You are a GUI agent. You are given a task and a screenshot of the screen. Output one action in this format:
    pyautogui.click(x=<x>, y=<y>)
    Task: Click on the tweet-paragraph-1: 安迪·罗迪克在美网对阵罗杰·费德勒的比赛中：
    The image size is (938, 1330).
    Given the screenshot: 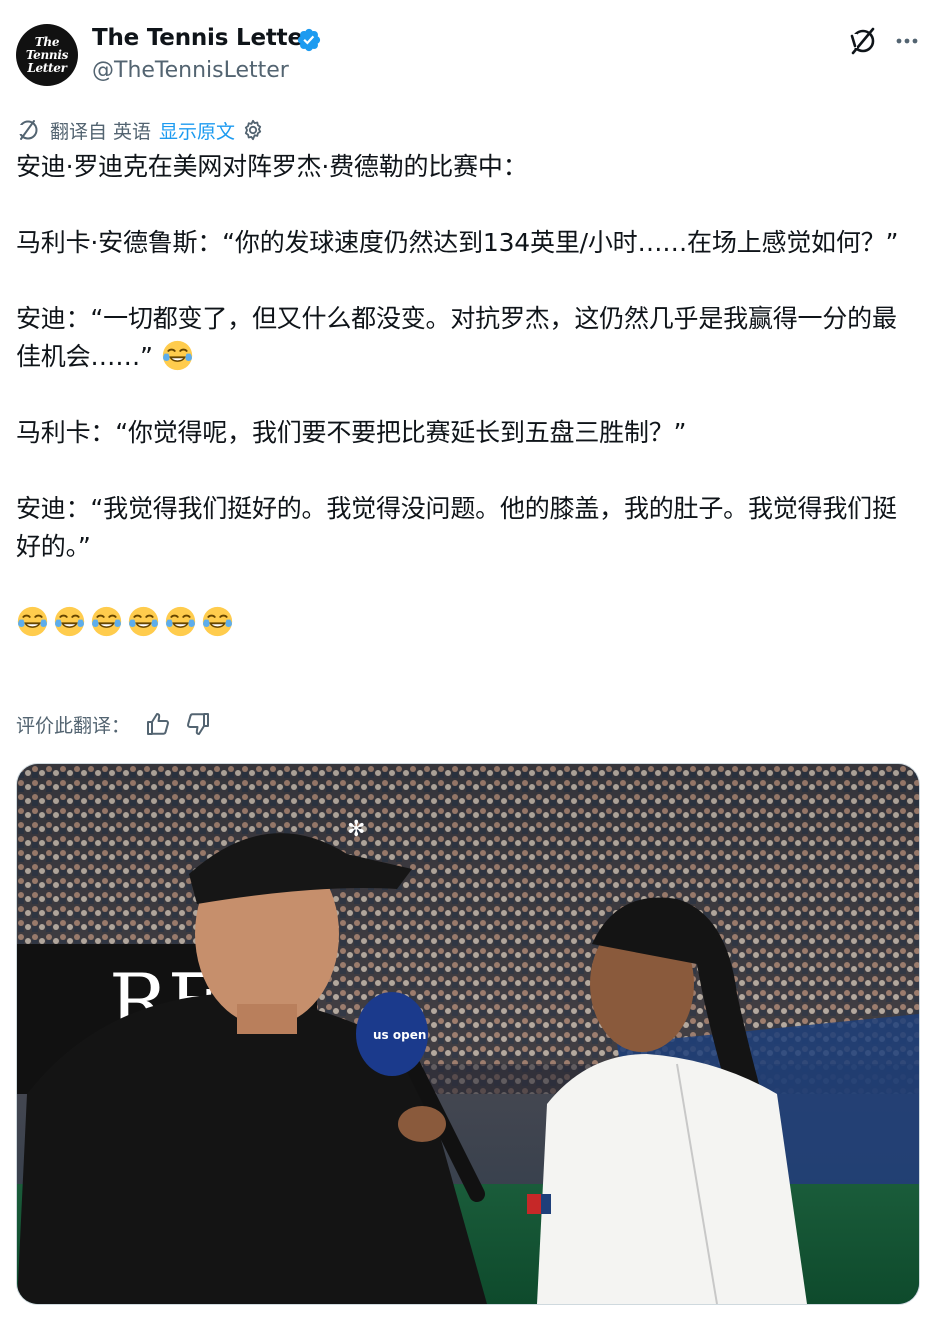 What is the action you would take?
    pyautogui.click(x=272, y=166)
    